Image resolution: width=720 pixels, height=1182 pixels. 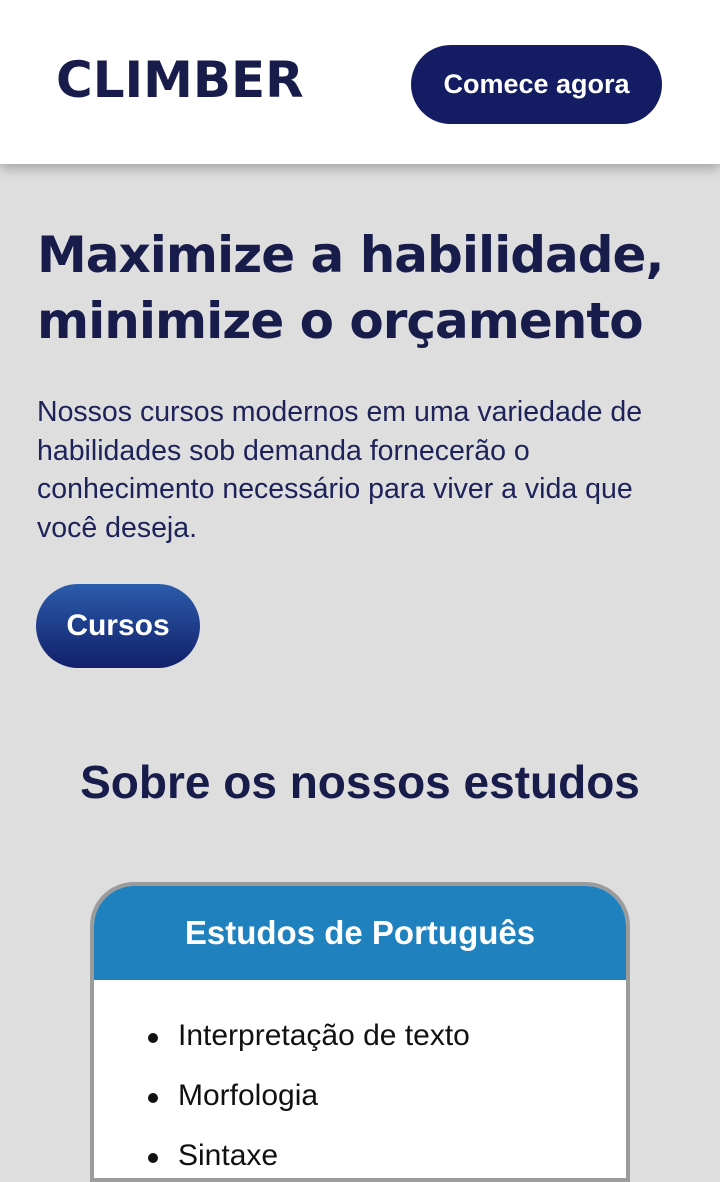 I want to click on courses-button: Cursos, so click(x=118, y=626).